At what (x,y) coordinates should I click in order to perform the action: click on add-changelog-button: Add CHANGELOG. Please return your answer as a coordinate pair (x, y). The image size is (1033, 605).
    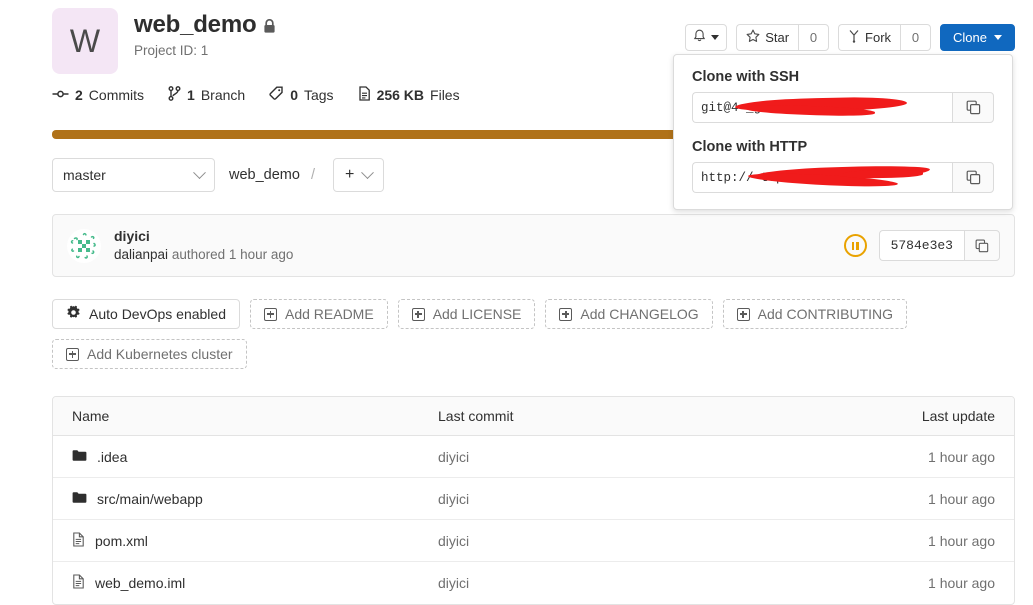
    Looking at the image, I should click on (629, 314).